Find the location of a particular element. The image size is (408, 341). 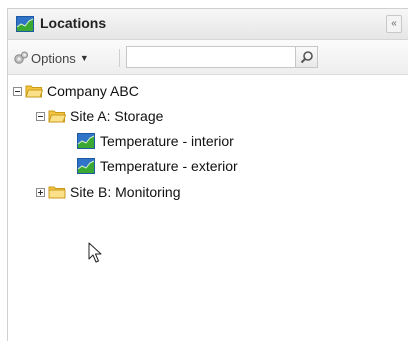

tree-node-site-a: Site A: Storage is located at coordinates (99, 116).